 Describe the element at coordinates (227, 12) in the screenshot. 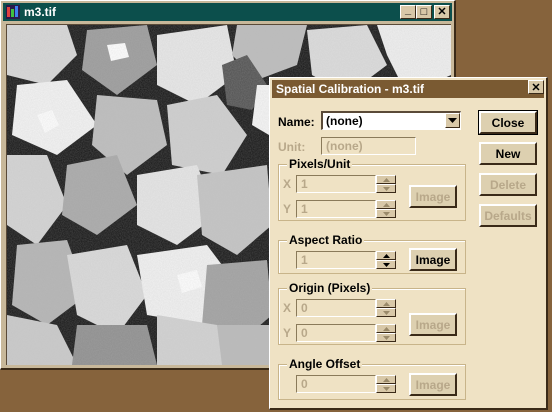

I see `image-window-titlebar: m3.tif _ □ ✕` at that location.